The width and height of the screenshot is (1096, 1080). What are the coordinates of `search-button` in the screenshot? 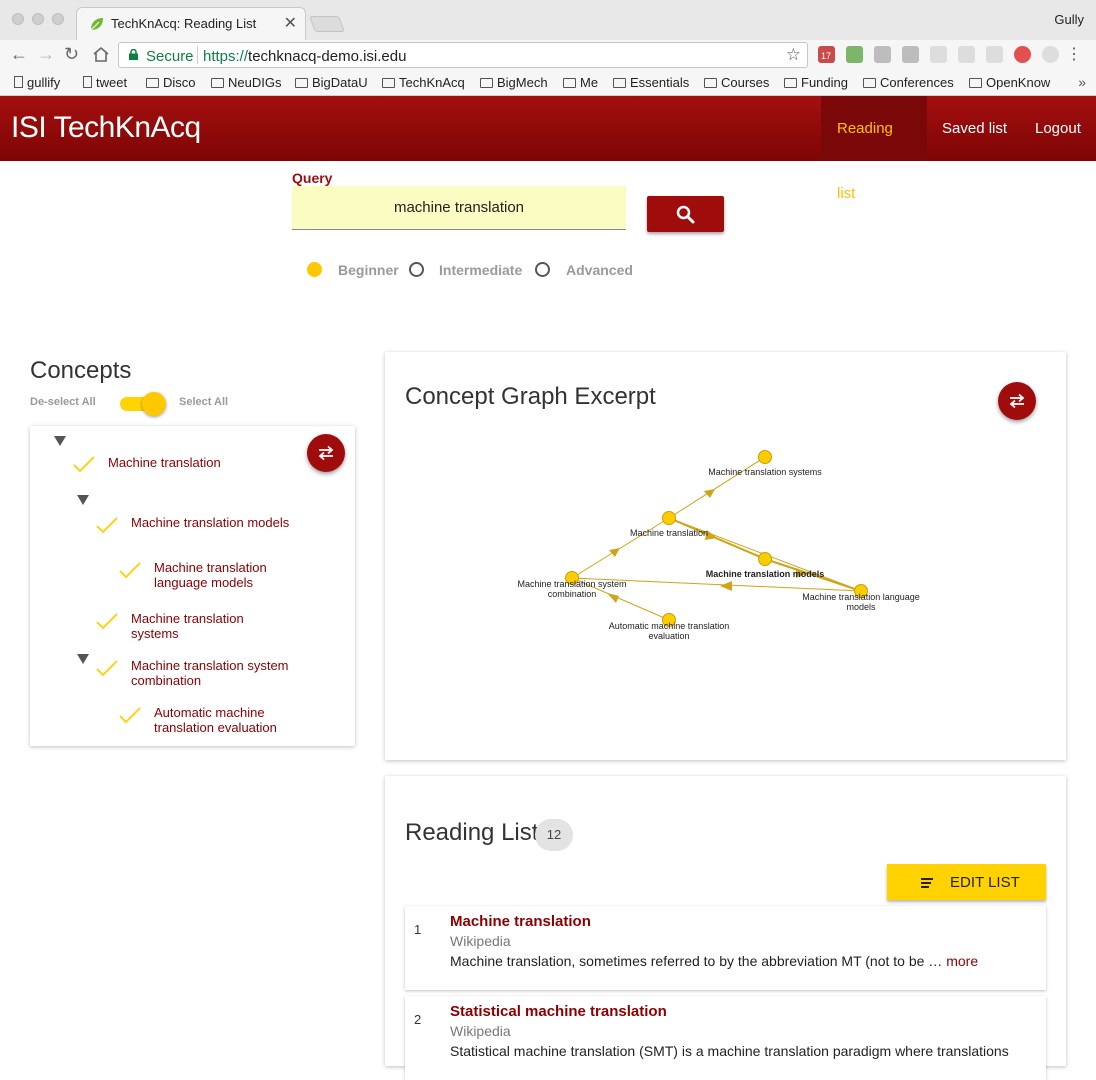 It's located at (685, 214).